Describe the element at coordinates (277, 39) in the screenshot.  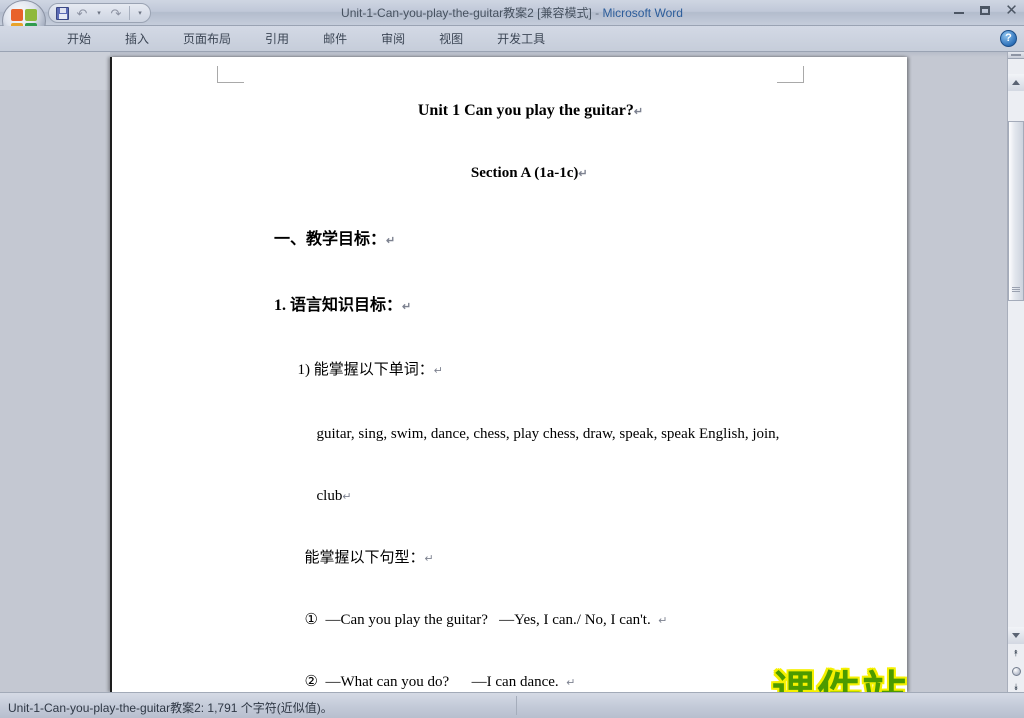
I see `tab-references: 引用` at that location.